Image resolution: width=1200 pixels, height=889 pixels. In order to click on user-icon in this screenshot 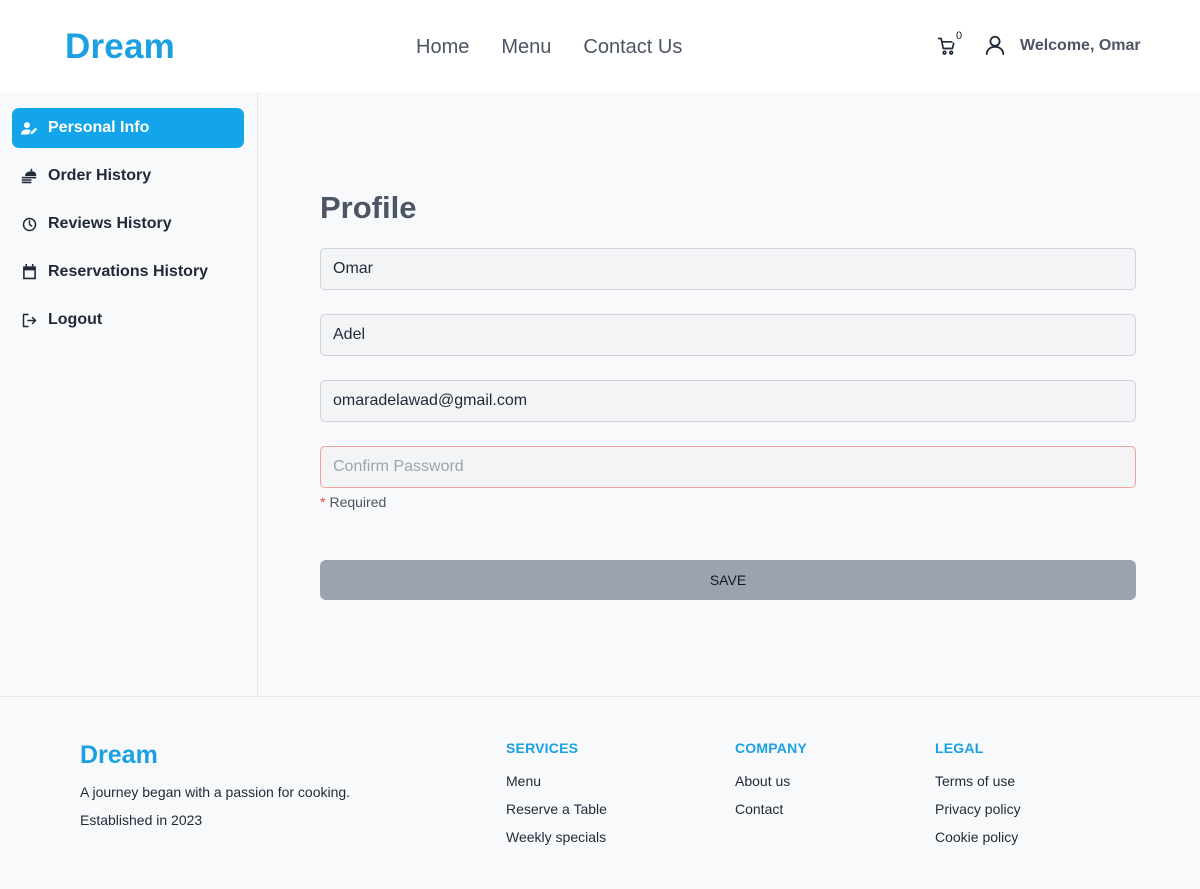, I will do `click(996, 46)`.